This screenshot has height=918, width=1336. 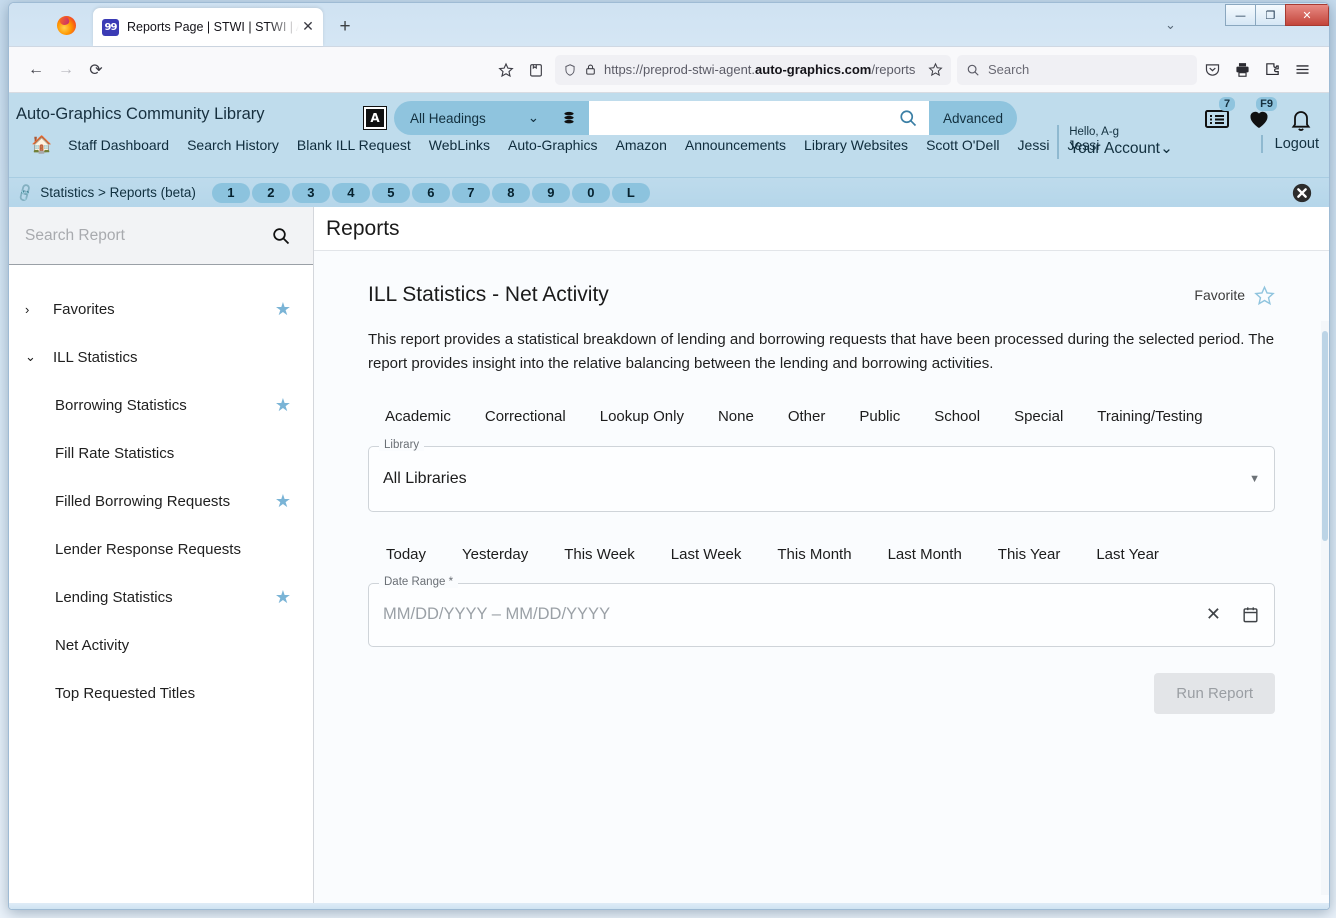 I want to click on session-pill-0: 0, so click(x=590, y=192).